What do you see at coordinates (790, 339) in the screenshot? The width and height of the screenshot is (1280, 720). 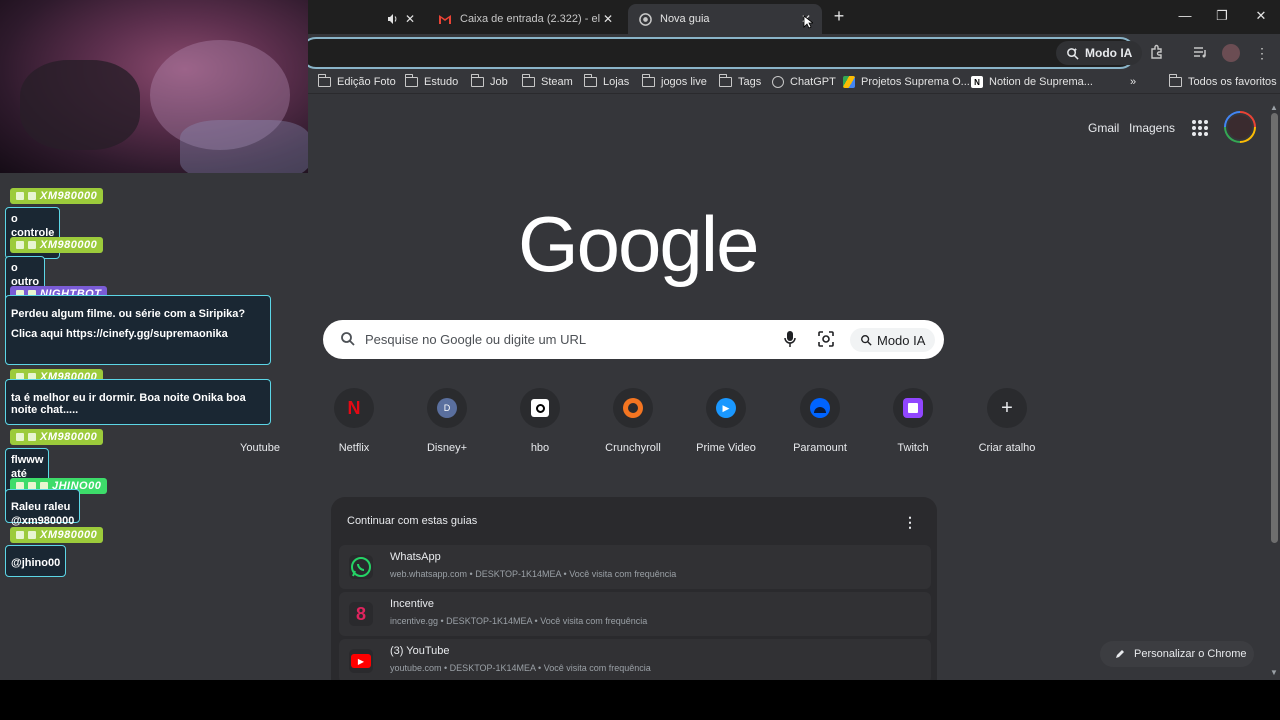 I see `microphone-icon` at bounding box center [790, 339].